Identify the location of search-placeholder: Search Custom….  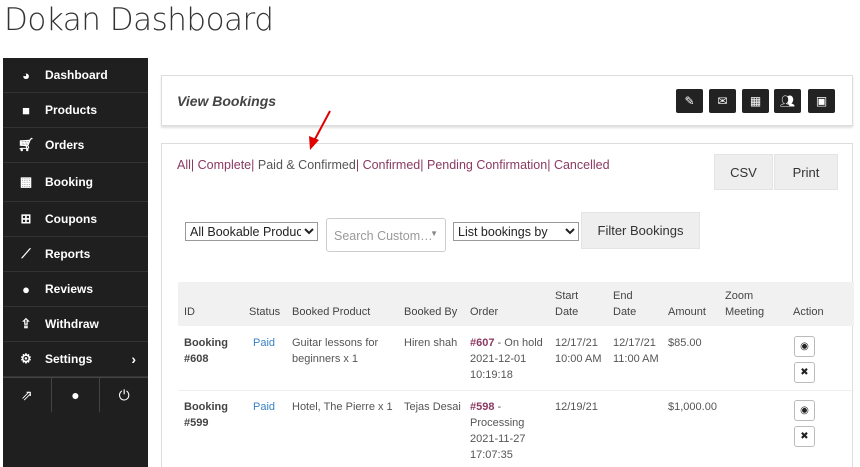
(383, 236).